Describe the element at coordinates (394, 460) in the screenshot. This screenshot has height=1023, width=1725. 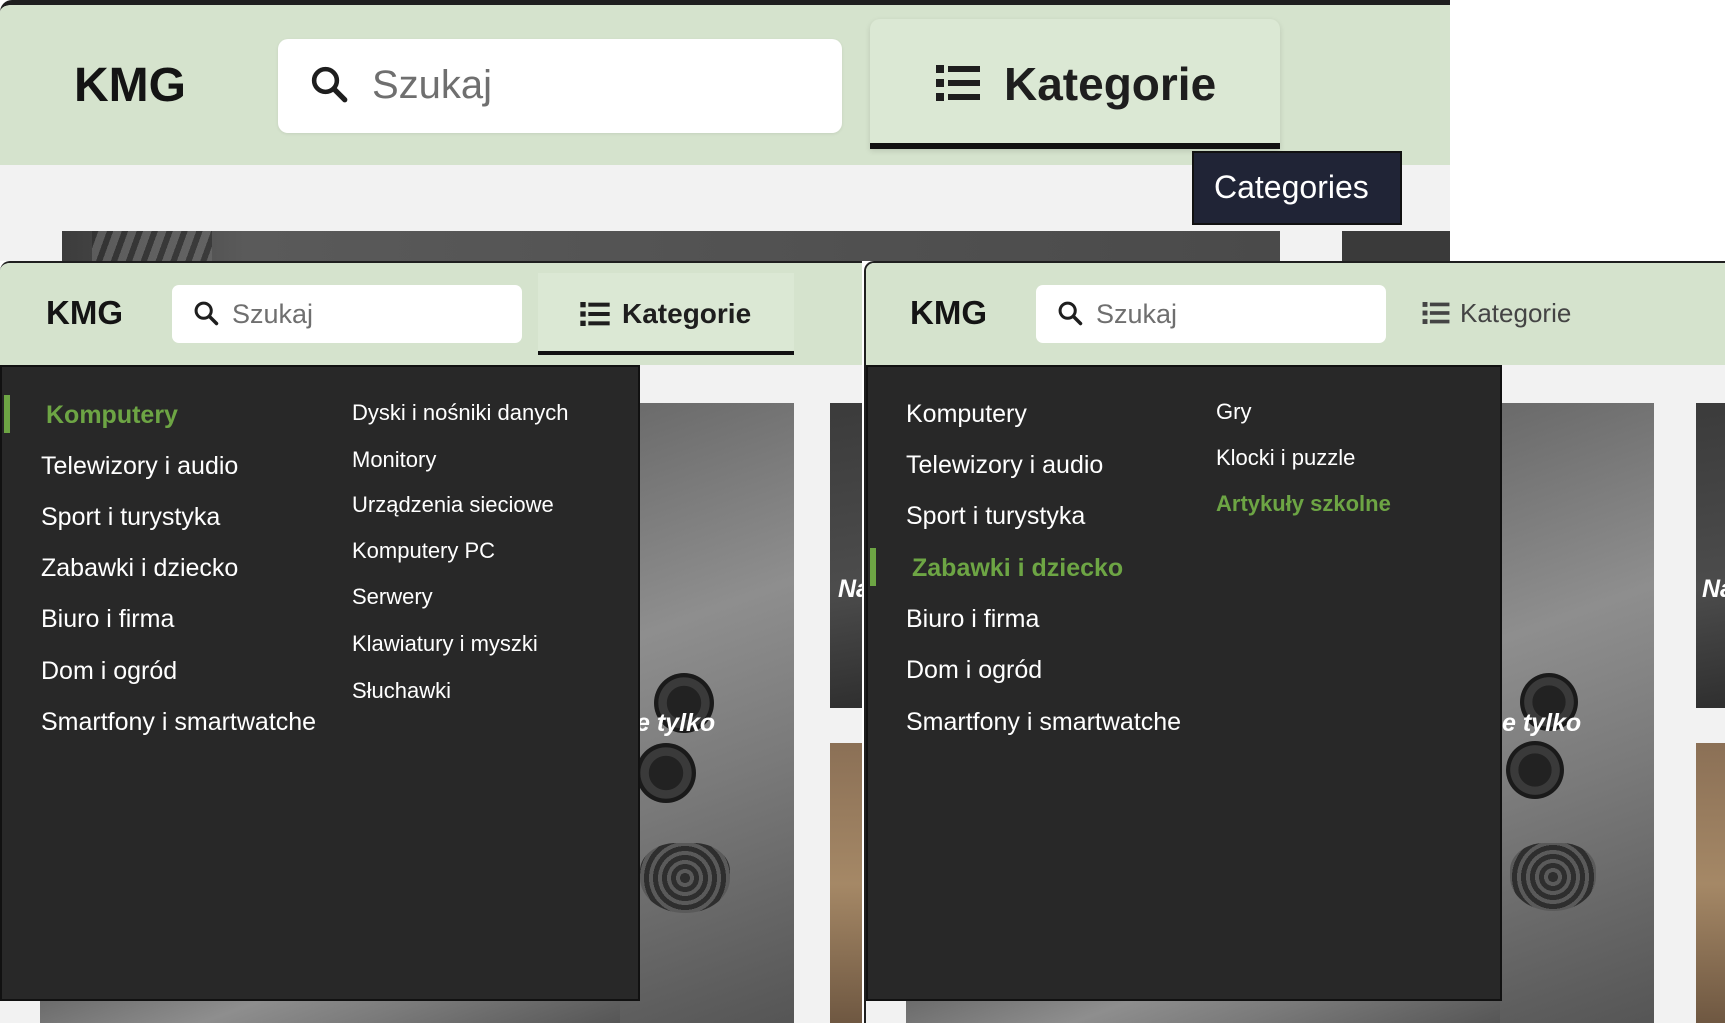
I see `subcategory-item: Monitory` at that location.